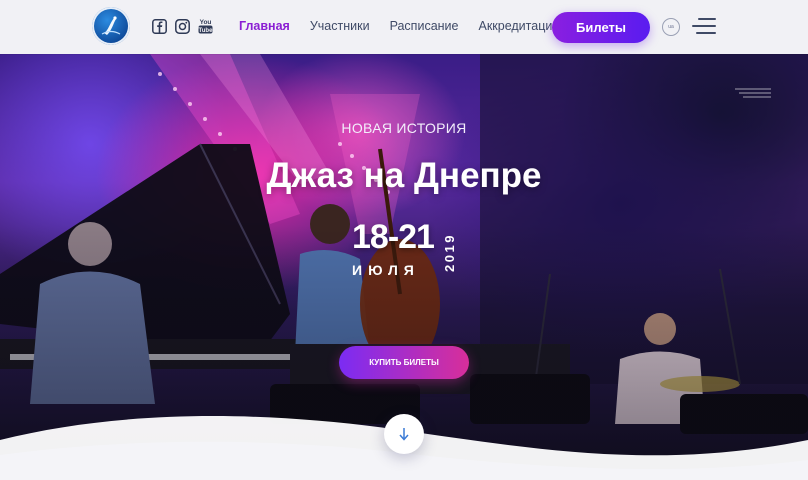 Image resolution: width=808 pixels, height=480 pixels. I want to click on arrow-down-icon, so click(404, 434).